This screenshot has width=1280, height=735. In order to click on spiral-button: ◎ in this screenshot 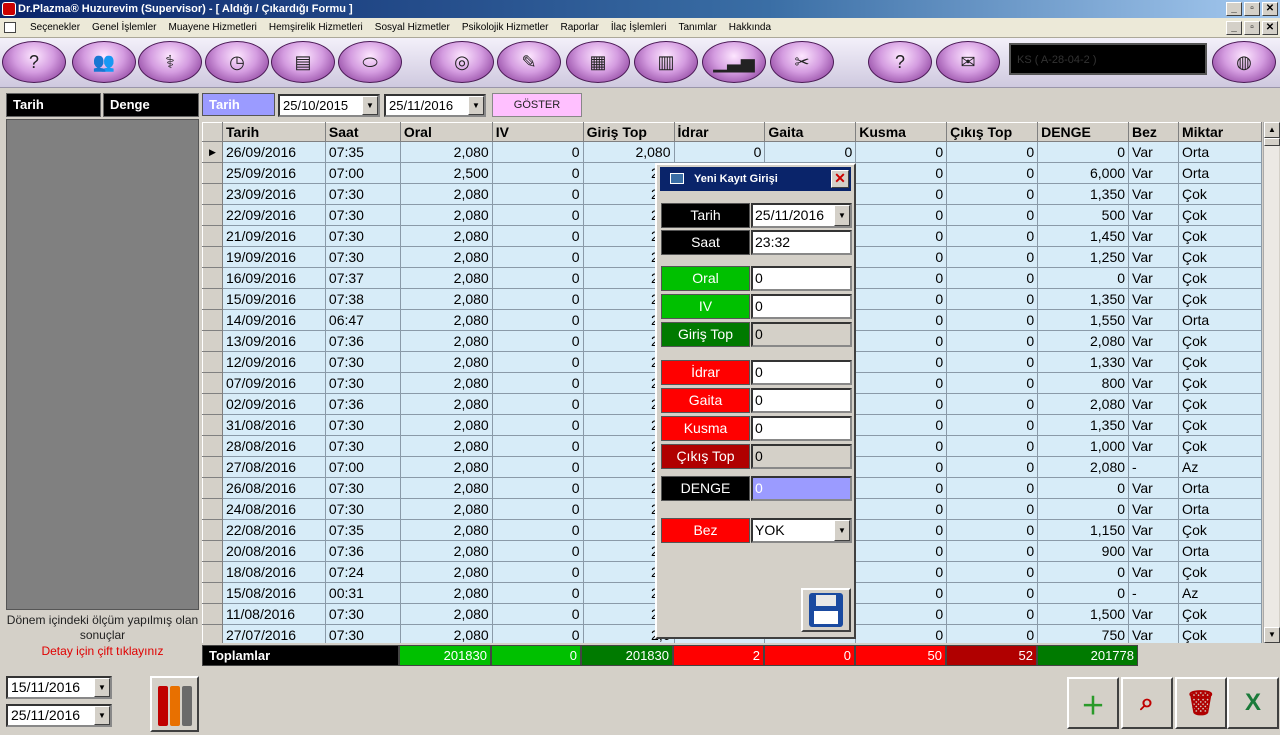, I will do `click(462, 62)`.